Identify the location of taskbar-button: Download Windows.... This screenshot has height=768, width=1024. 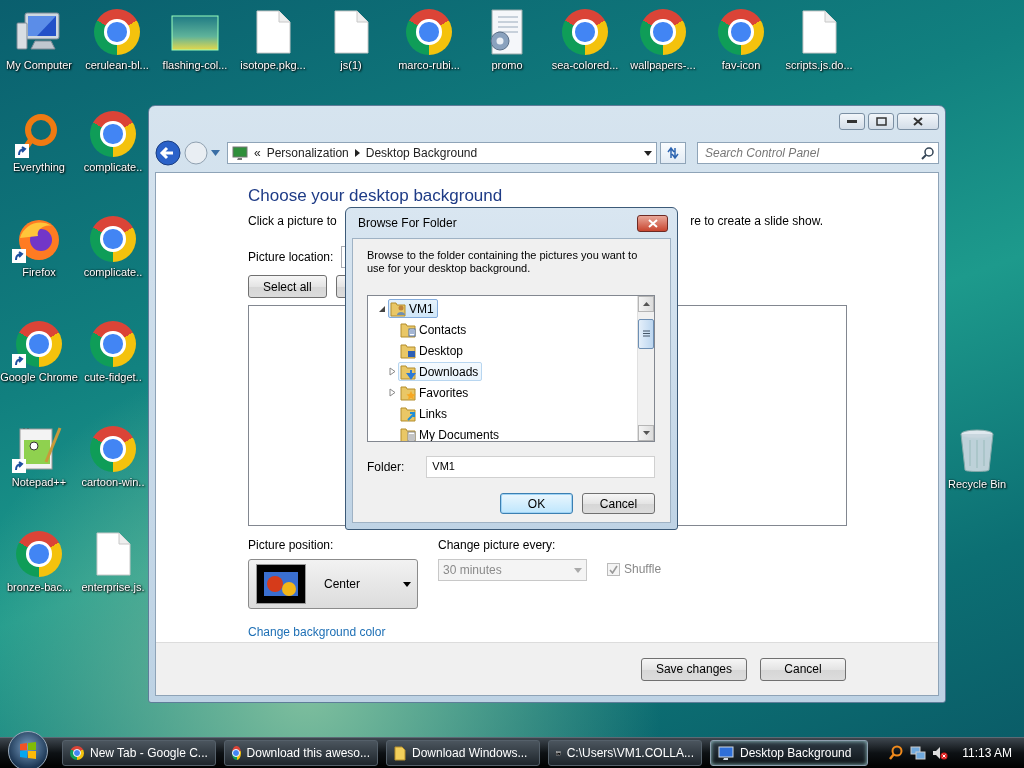
(463, 753).